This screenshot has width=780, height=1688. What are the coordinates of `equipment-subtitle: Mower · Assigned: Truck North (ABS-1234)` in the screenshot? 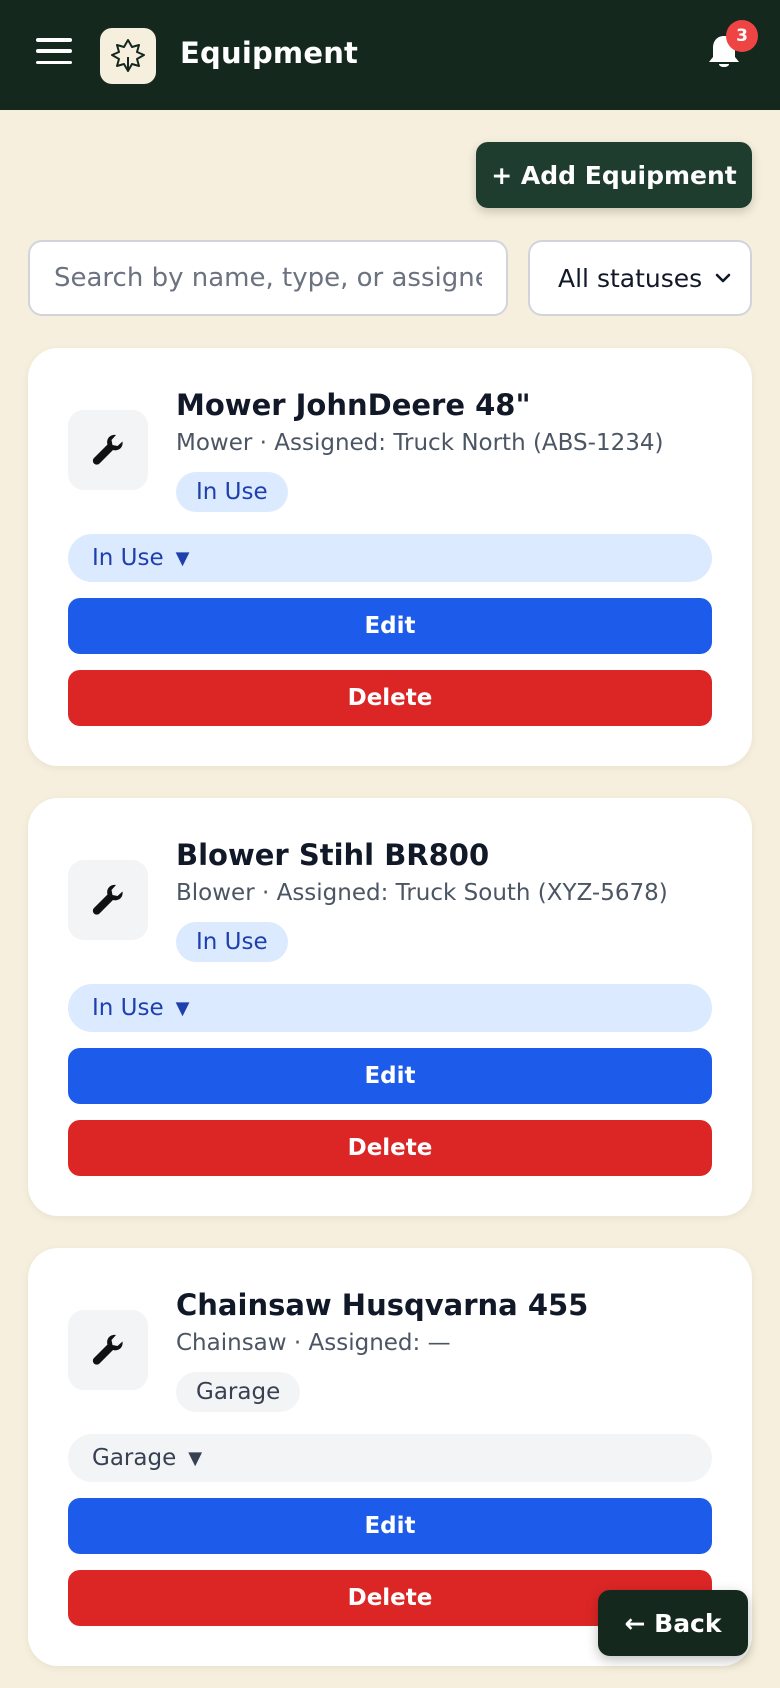 It's located at (420, 443).